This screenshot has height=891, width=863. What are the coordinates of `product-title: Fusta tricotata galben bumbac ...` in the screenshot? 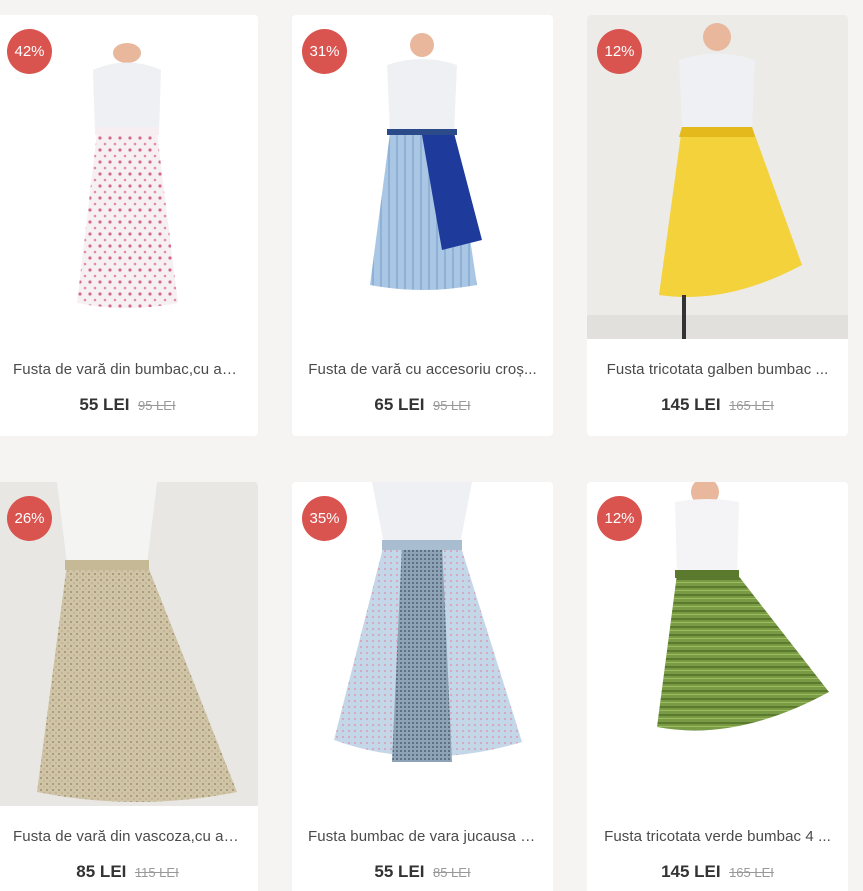 It's located at (717, 369).